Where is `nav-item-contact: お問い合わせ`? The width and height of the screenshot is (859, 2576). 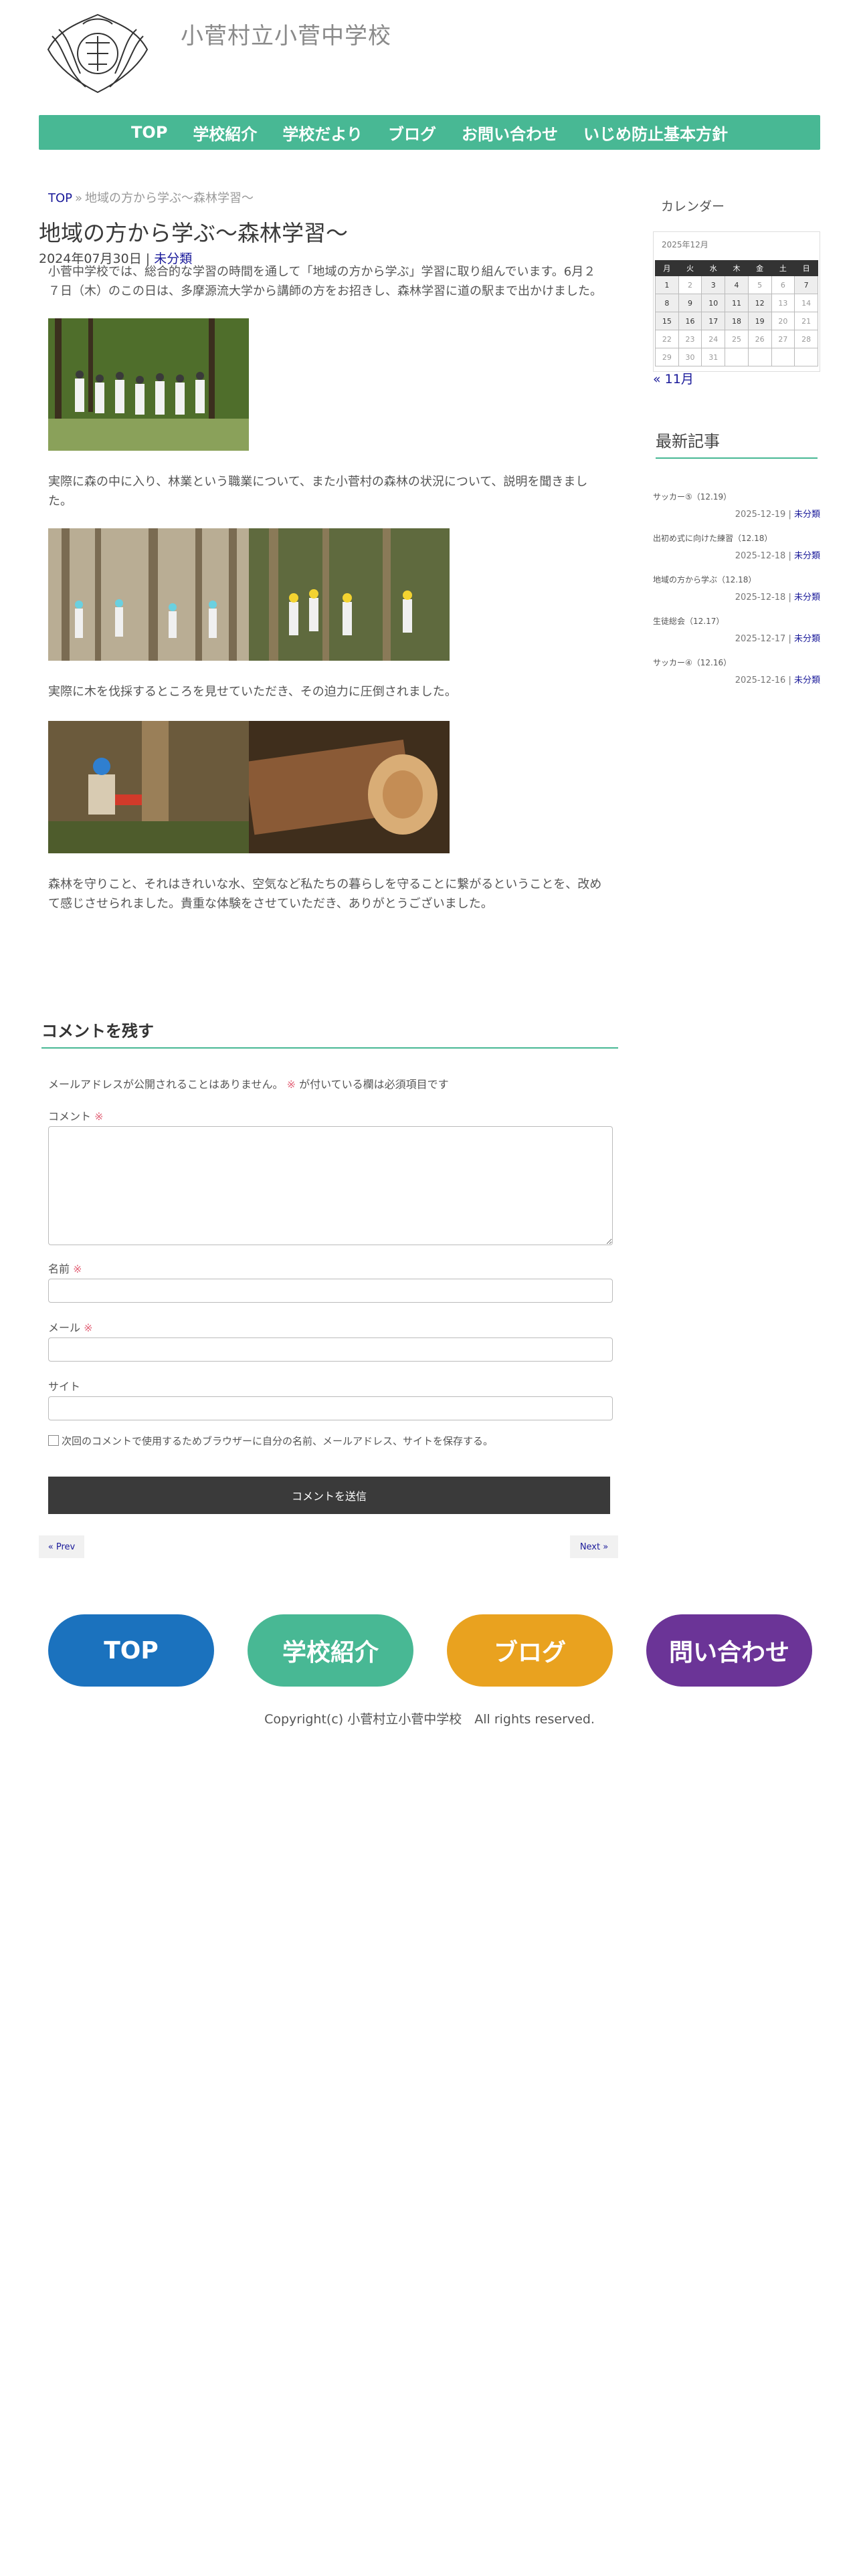 nav-item-contact: お問い合わせ is located at coordinates (510, 132).